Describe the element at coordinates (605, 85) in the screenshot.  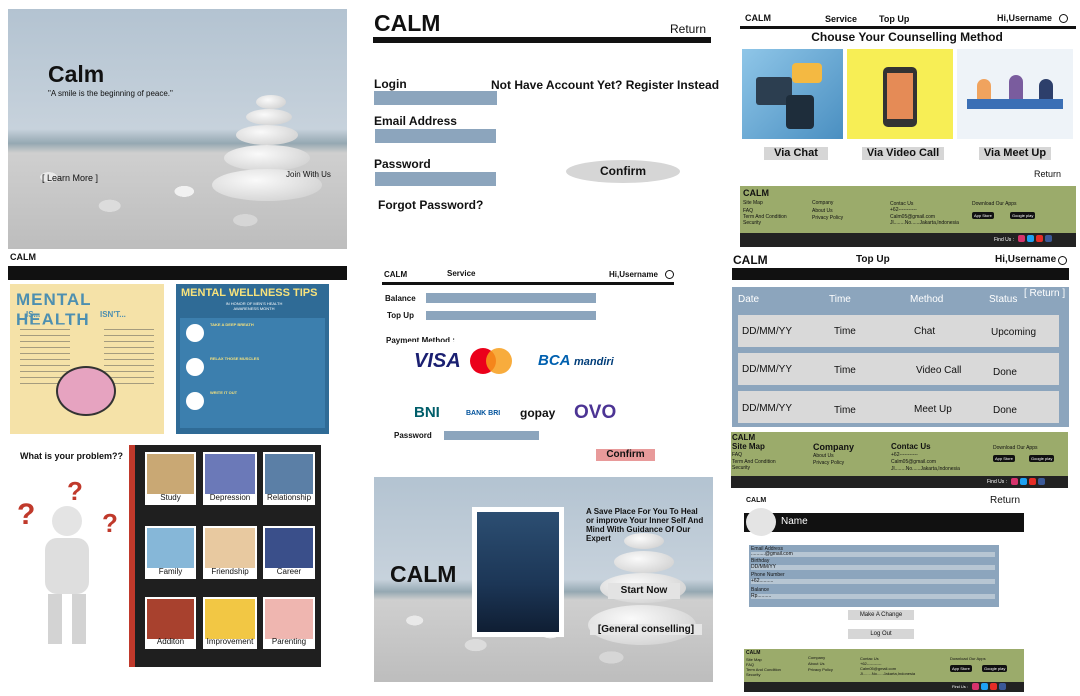
I see `register-link: Not Have Account Yet? Register Instead` at that location.